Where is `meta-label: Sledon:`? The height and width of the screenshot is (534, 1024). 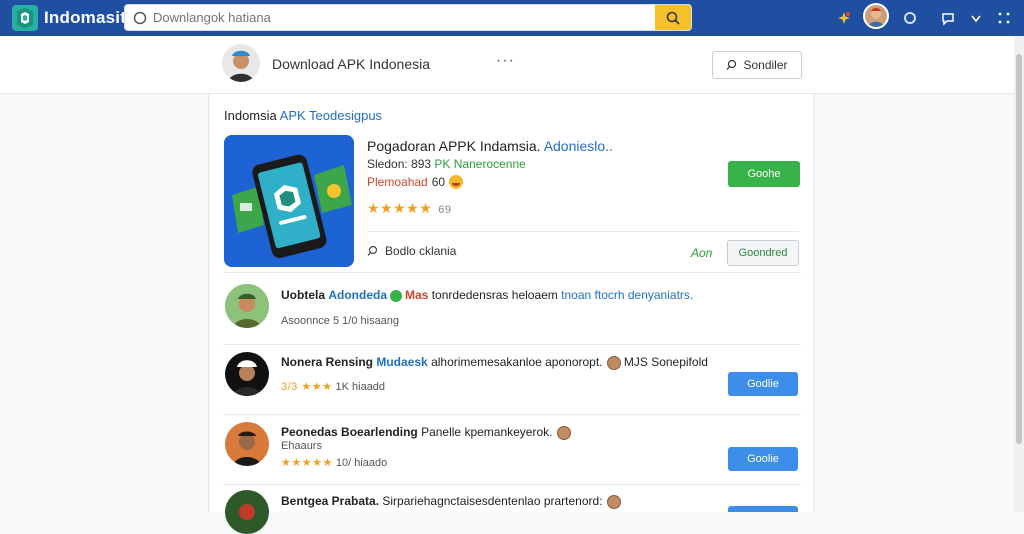
meta-label: Sledon: is located at coordinates (387, 164).